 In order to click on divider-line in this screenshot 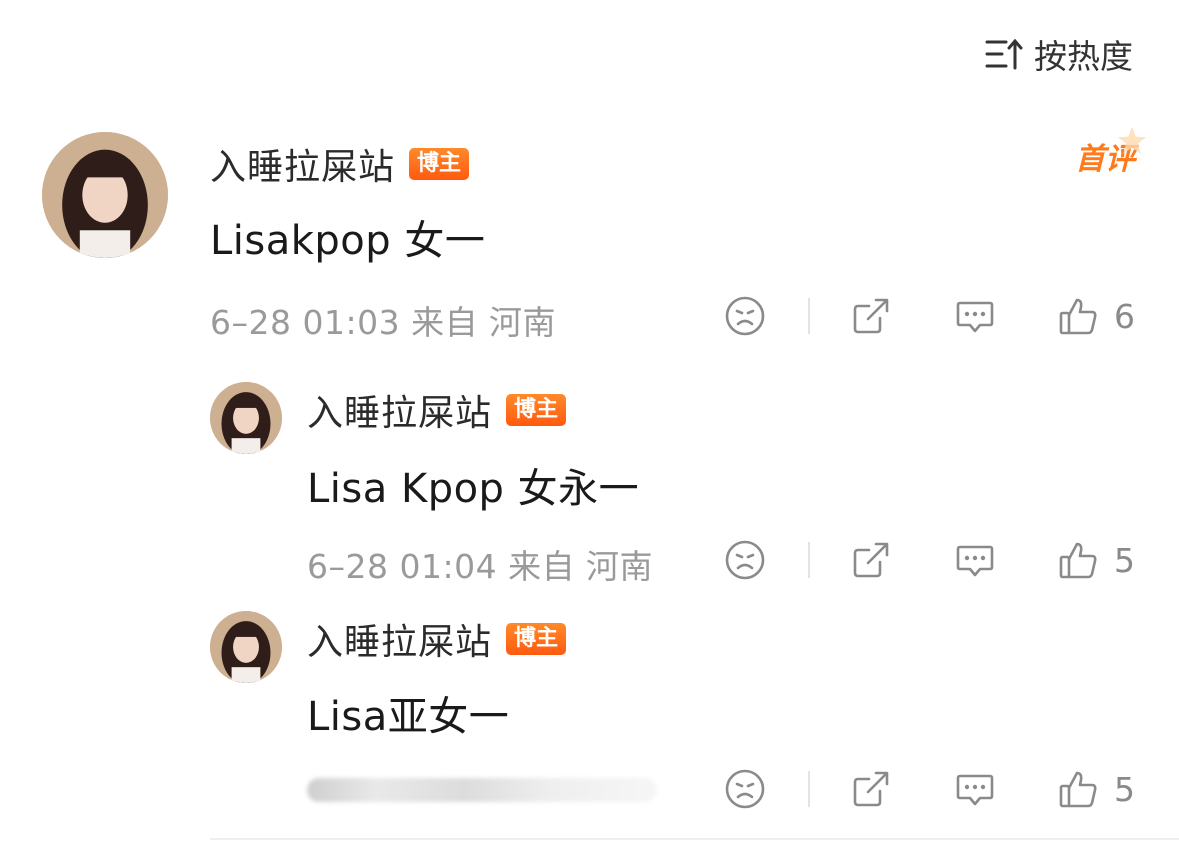, I will do `click(694, 839)`.